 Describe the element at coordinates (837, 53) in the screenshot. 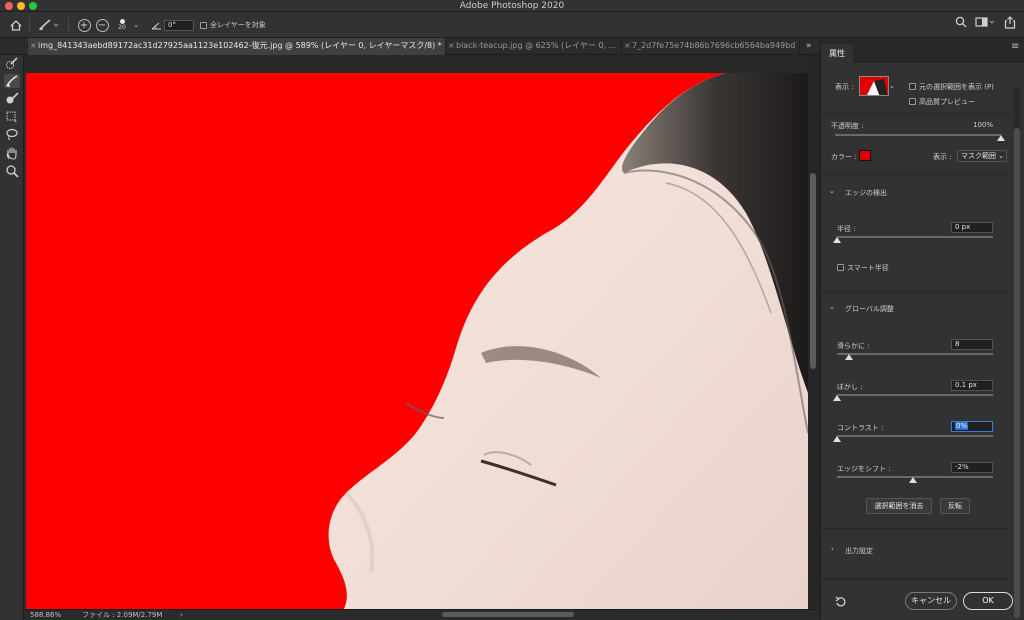

I see `tab-properties: 属性` at that location.